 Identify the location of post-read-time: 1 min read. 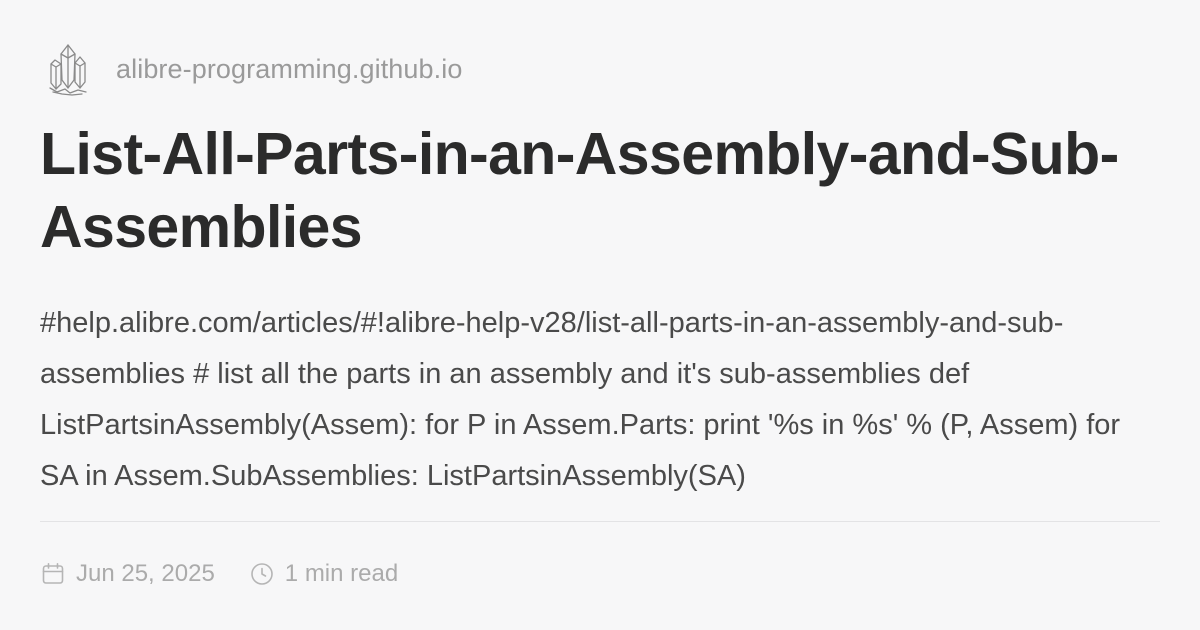
(323, 574).